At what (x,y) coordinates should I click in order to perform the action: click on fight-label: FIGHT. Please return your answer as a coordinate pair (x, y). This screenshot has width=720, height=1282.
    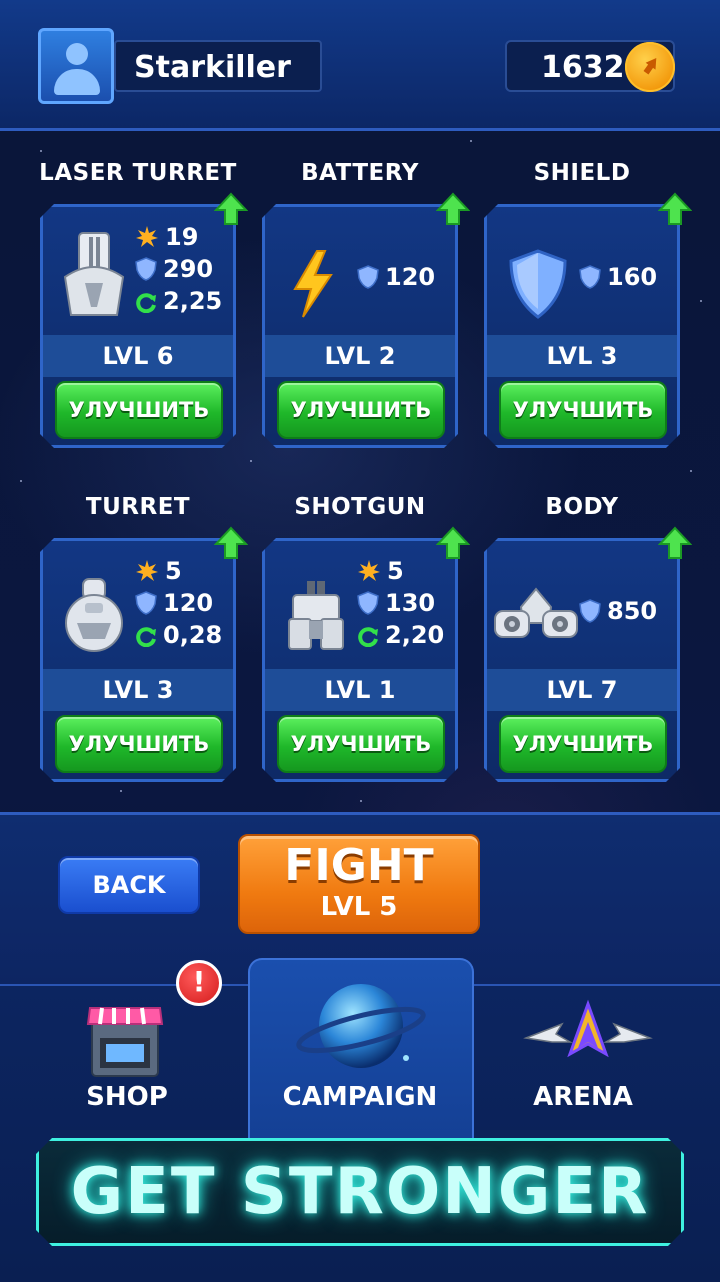
    Looking at the image, I should click on (359, 865).